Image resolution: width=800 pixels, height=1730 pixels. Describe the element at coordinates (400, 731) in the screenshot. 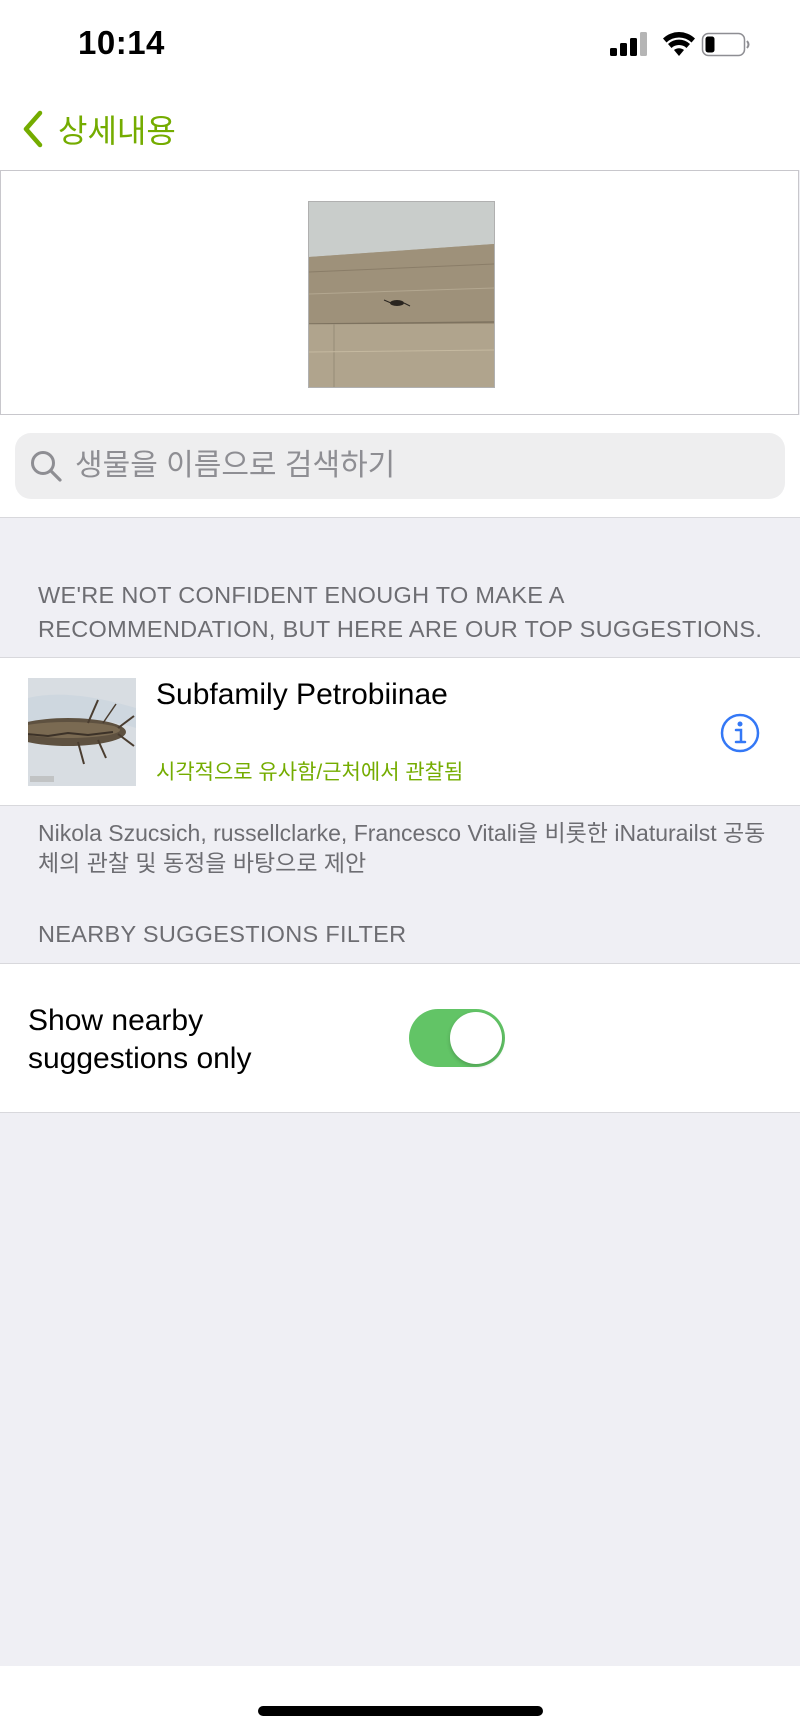

I see `suggestion-row: Subfamily Petrobiinae 시각적으로 유사함/근처에서 관찰됨` at that location.